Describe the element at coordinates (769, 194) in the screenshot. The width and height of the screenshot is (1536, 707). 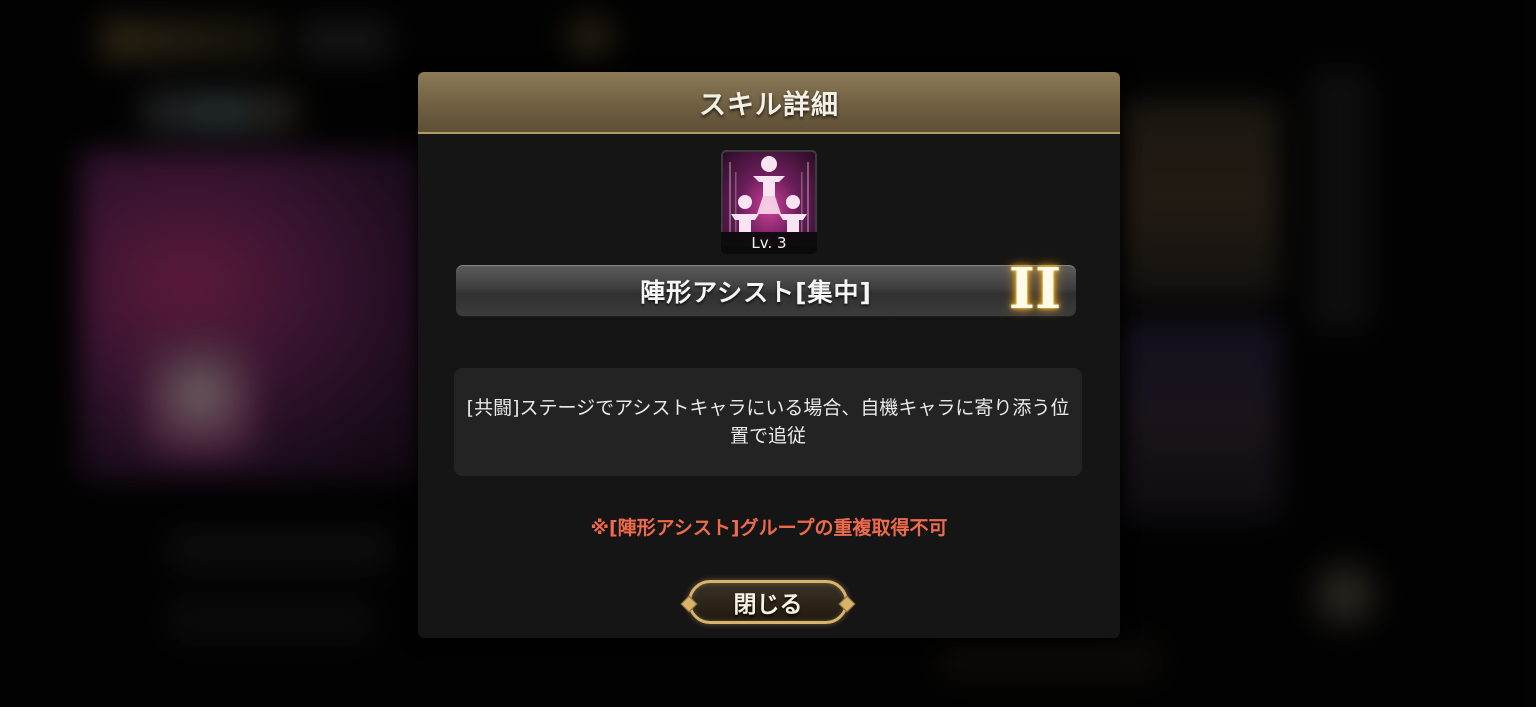
I see `formation-assist-icon-graphic` at that location.